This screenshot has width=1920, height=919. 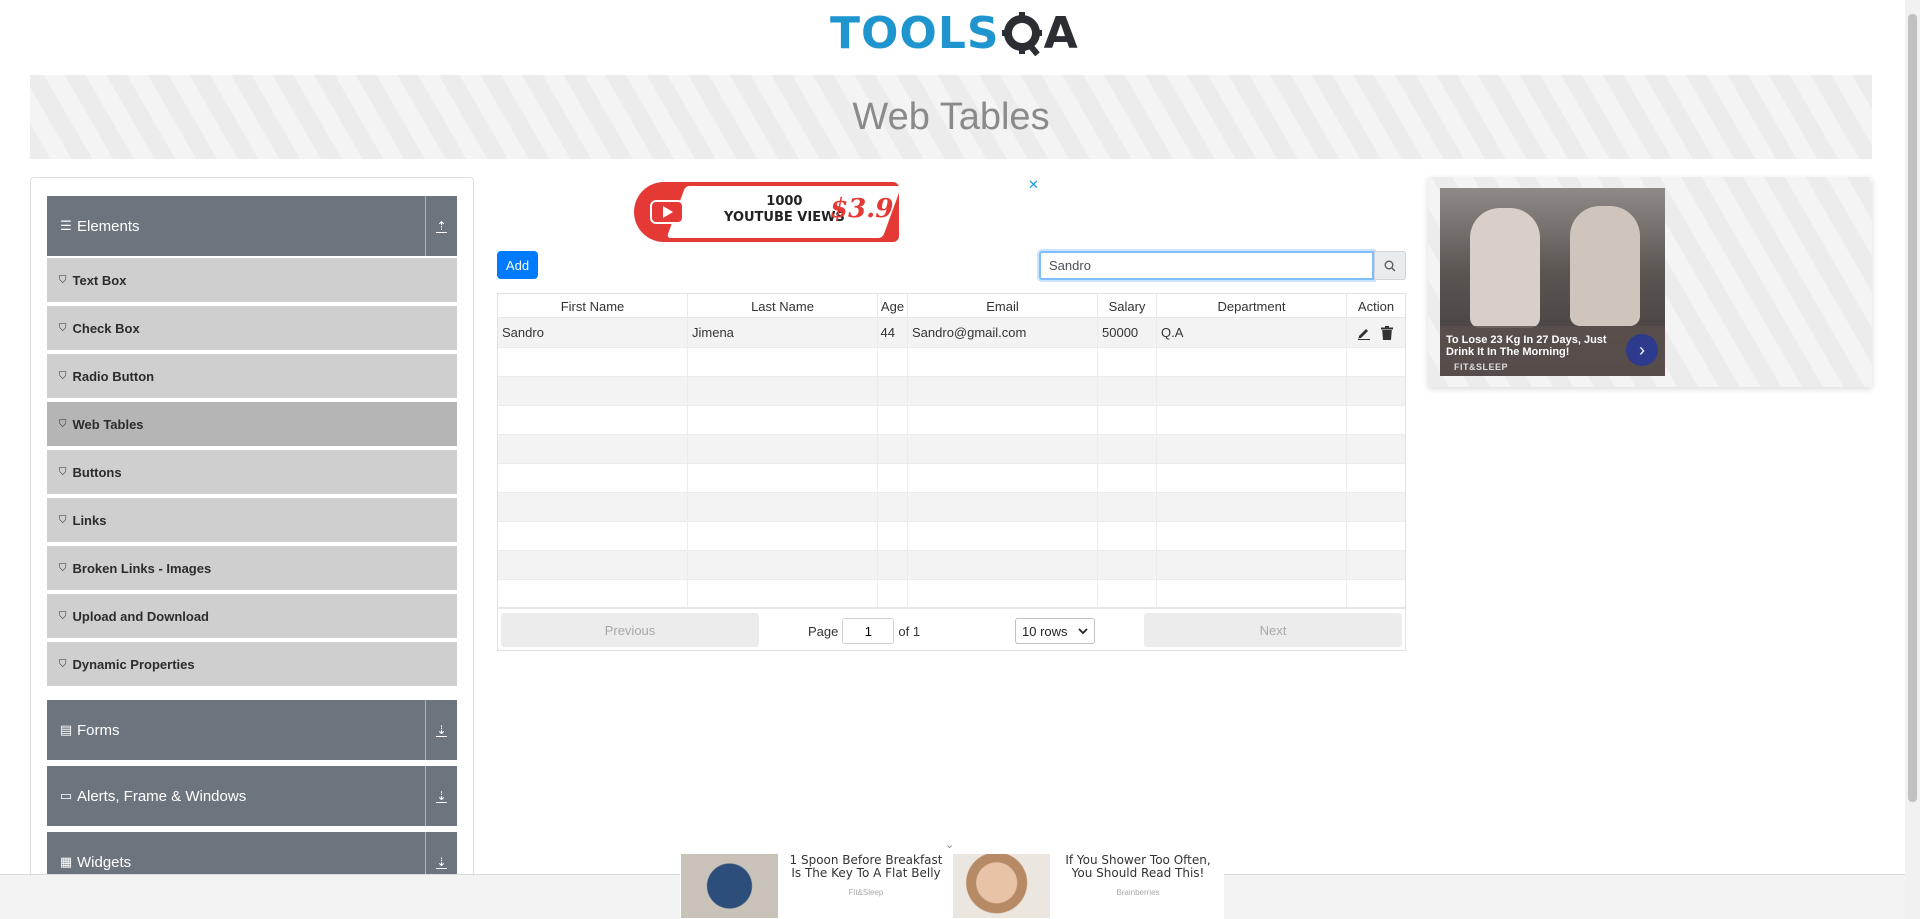 What do you see at coordinates (66, 861) in the screenshot?
I see `grid-icon: ▦` at bounding box center [66, 861].